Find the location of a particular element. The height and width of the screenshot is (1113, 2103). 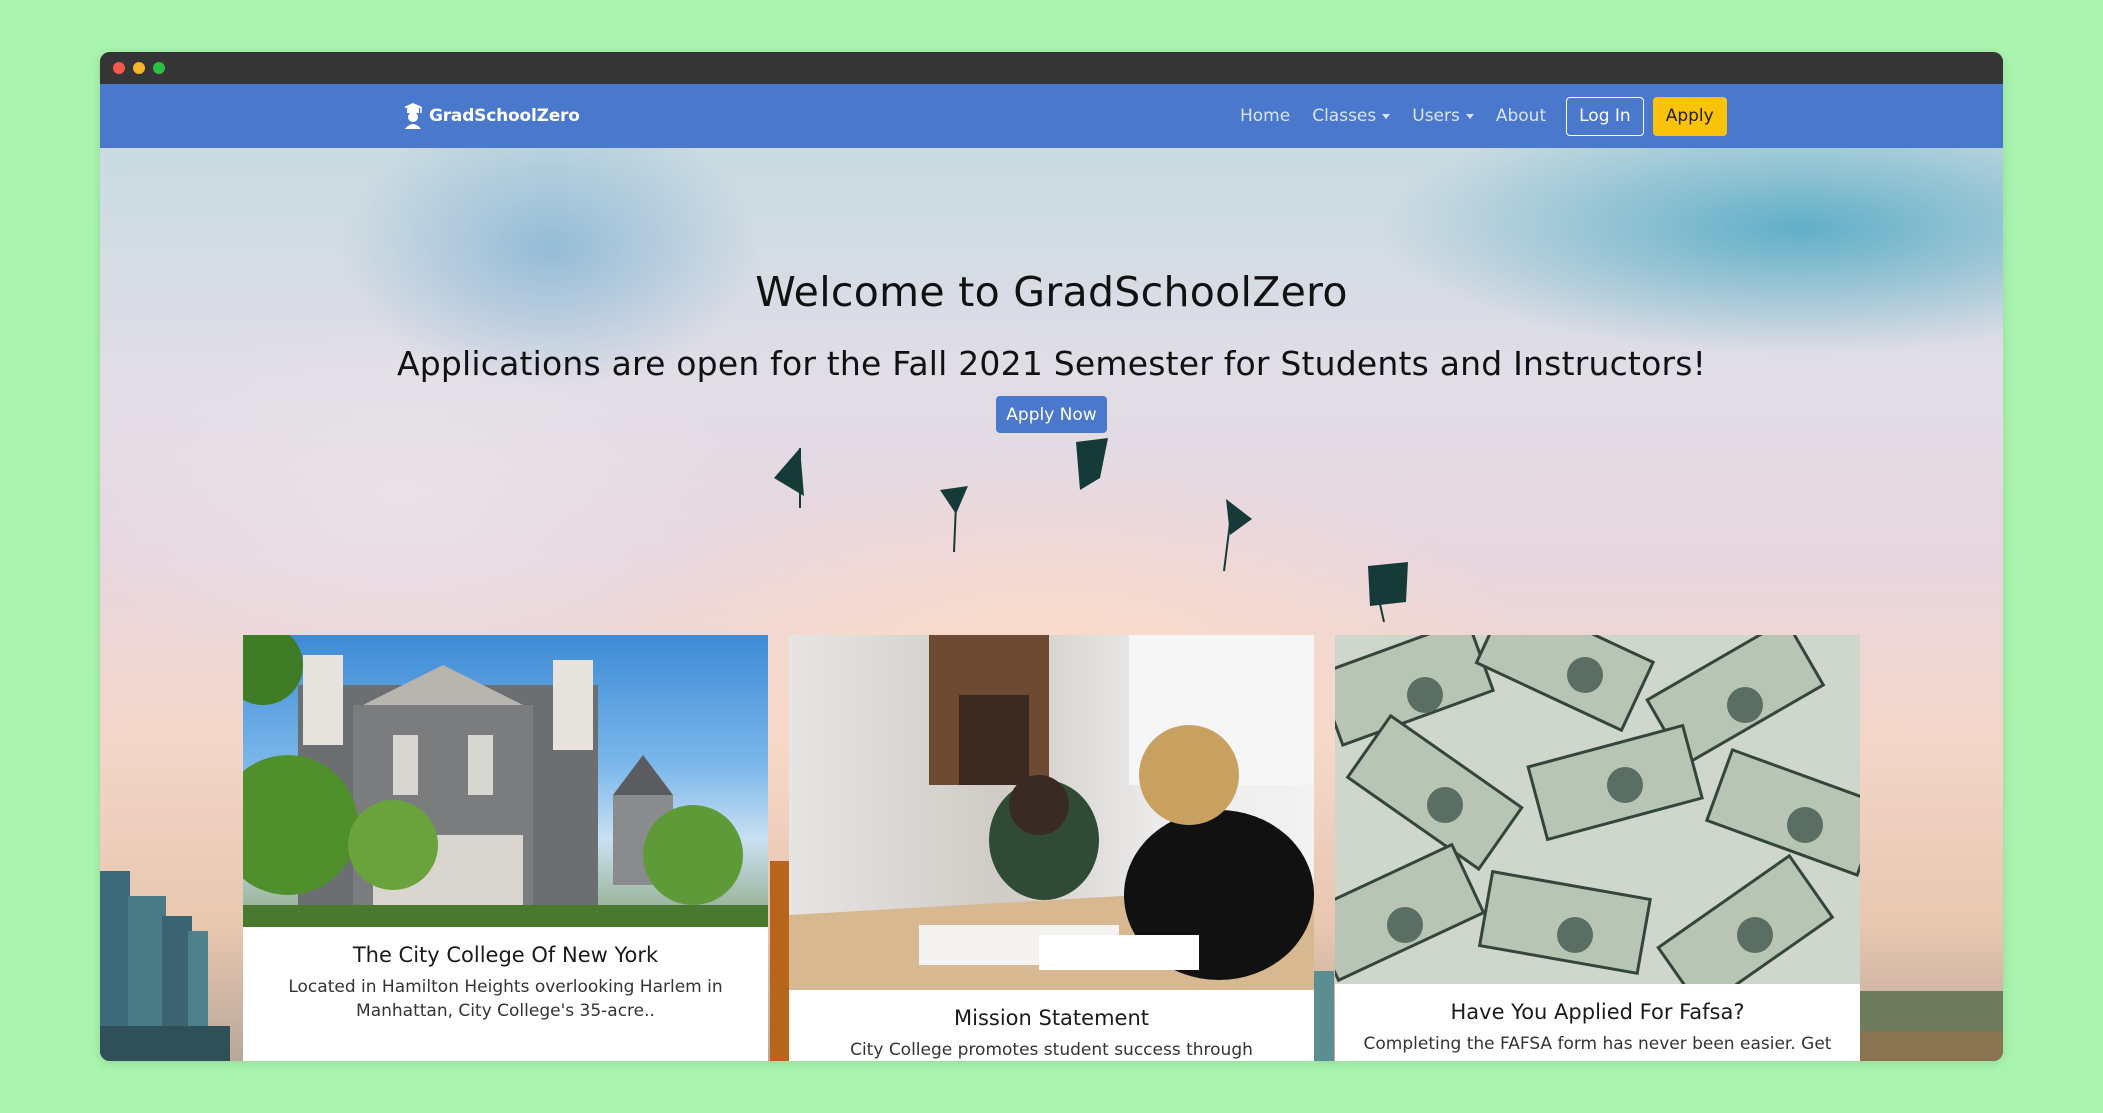

nav-users-dropdown: Users is located at coordinates (1443, 116).